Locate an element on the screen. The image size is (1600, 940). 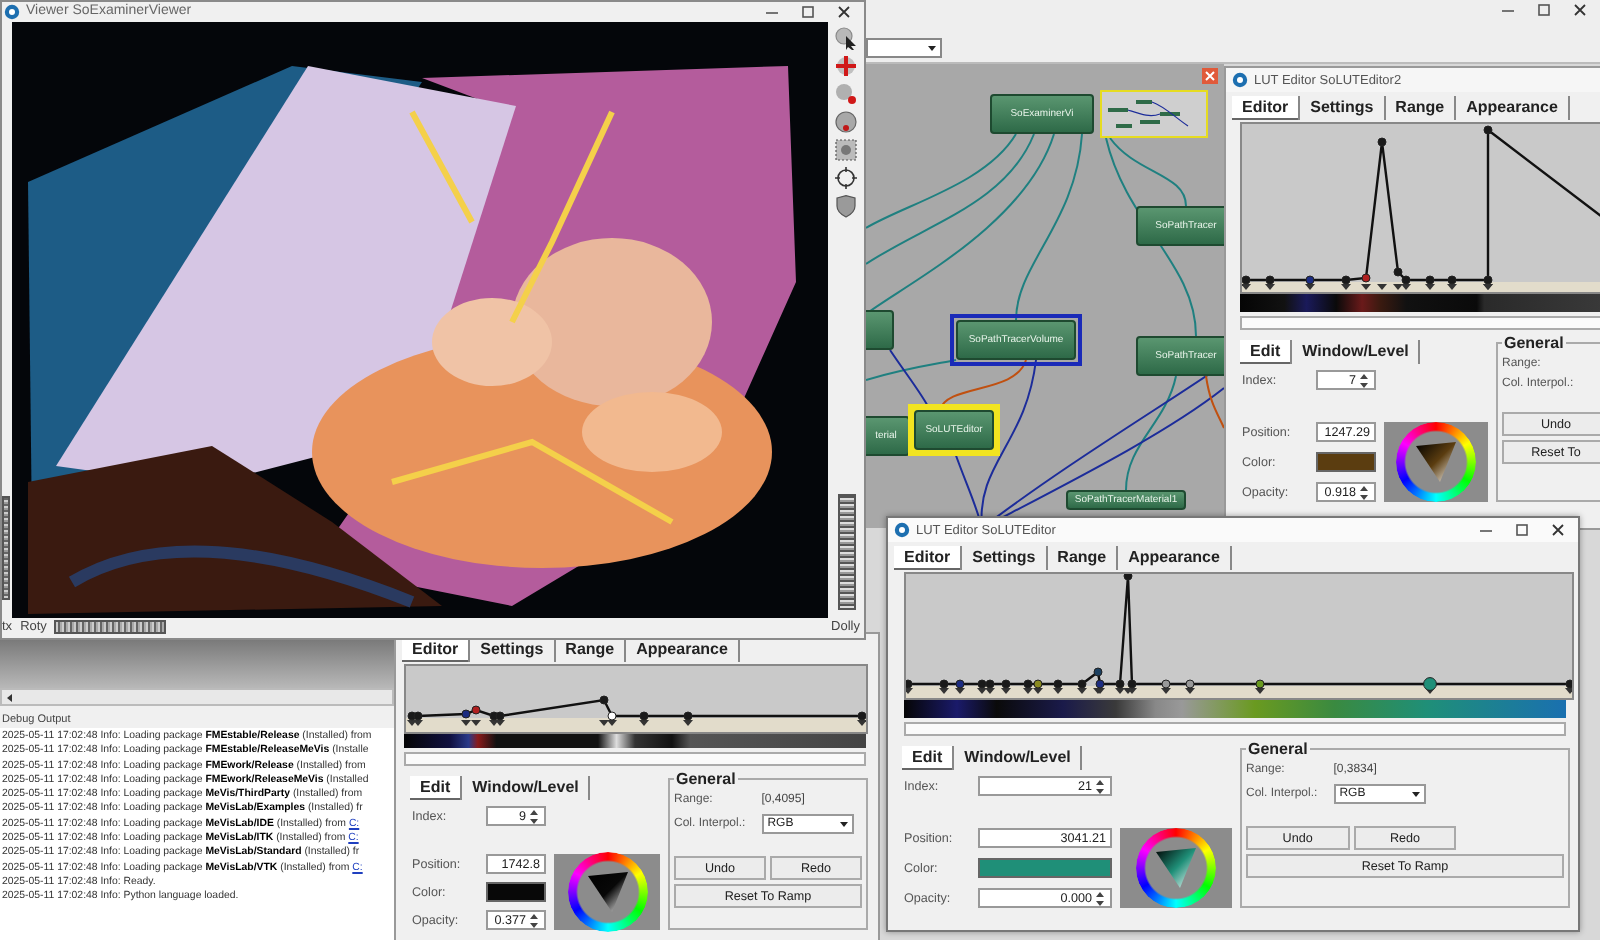
crosshair-icon is located at coordinates (846, 178).